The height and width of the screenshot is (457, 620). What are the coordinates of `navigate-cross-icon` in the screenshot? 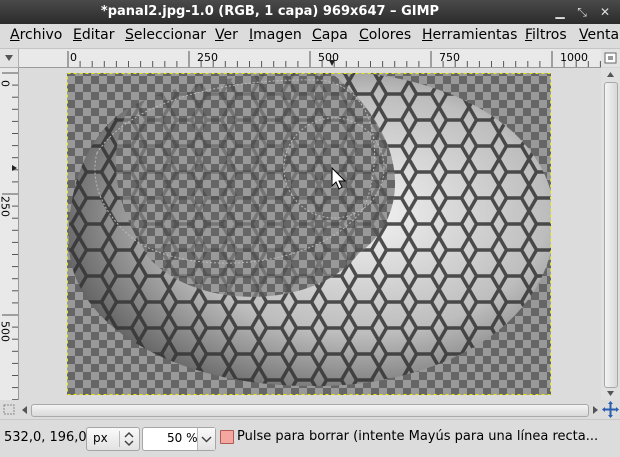 It's located at (610, 409).